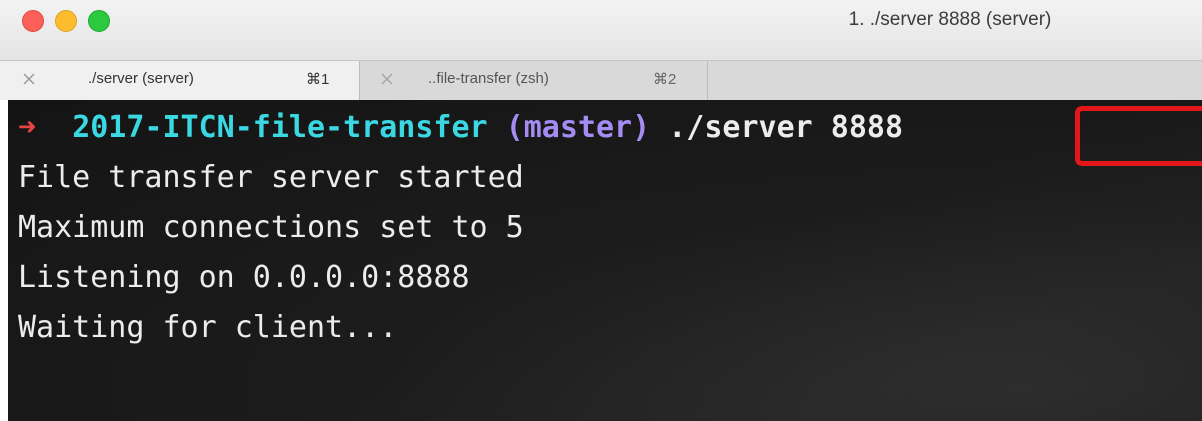 Image resolution: width=1202 pixels, height=421 pixels. I want to click on tab-shortcut: ⌘2, so click(665, 79).